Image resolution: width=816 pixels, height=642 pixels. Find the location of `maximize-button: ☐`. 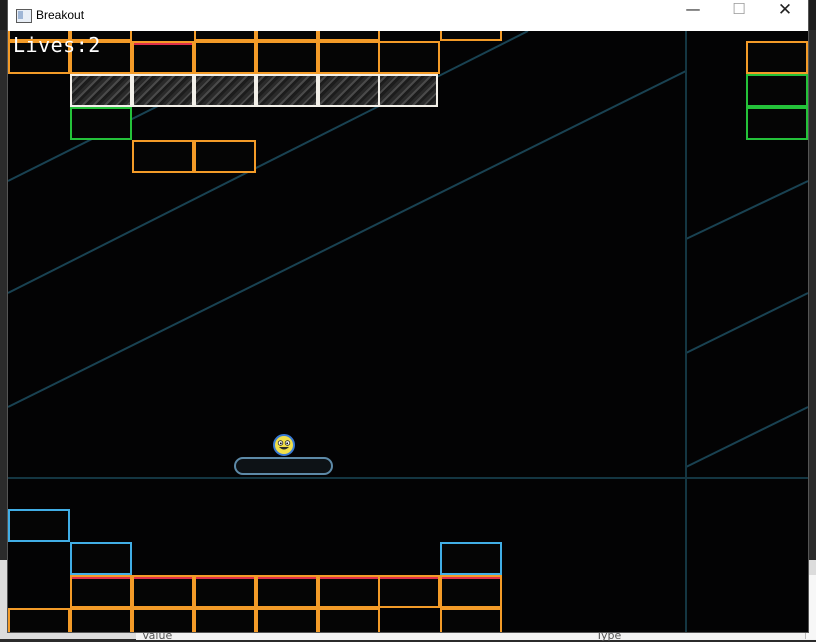

maximize-button: ☐ is located at coordinates (739, 15).